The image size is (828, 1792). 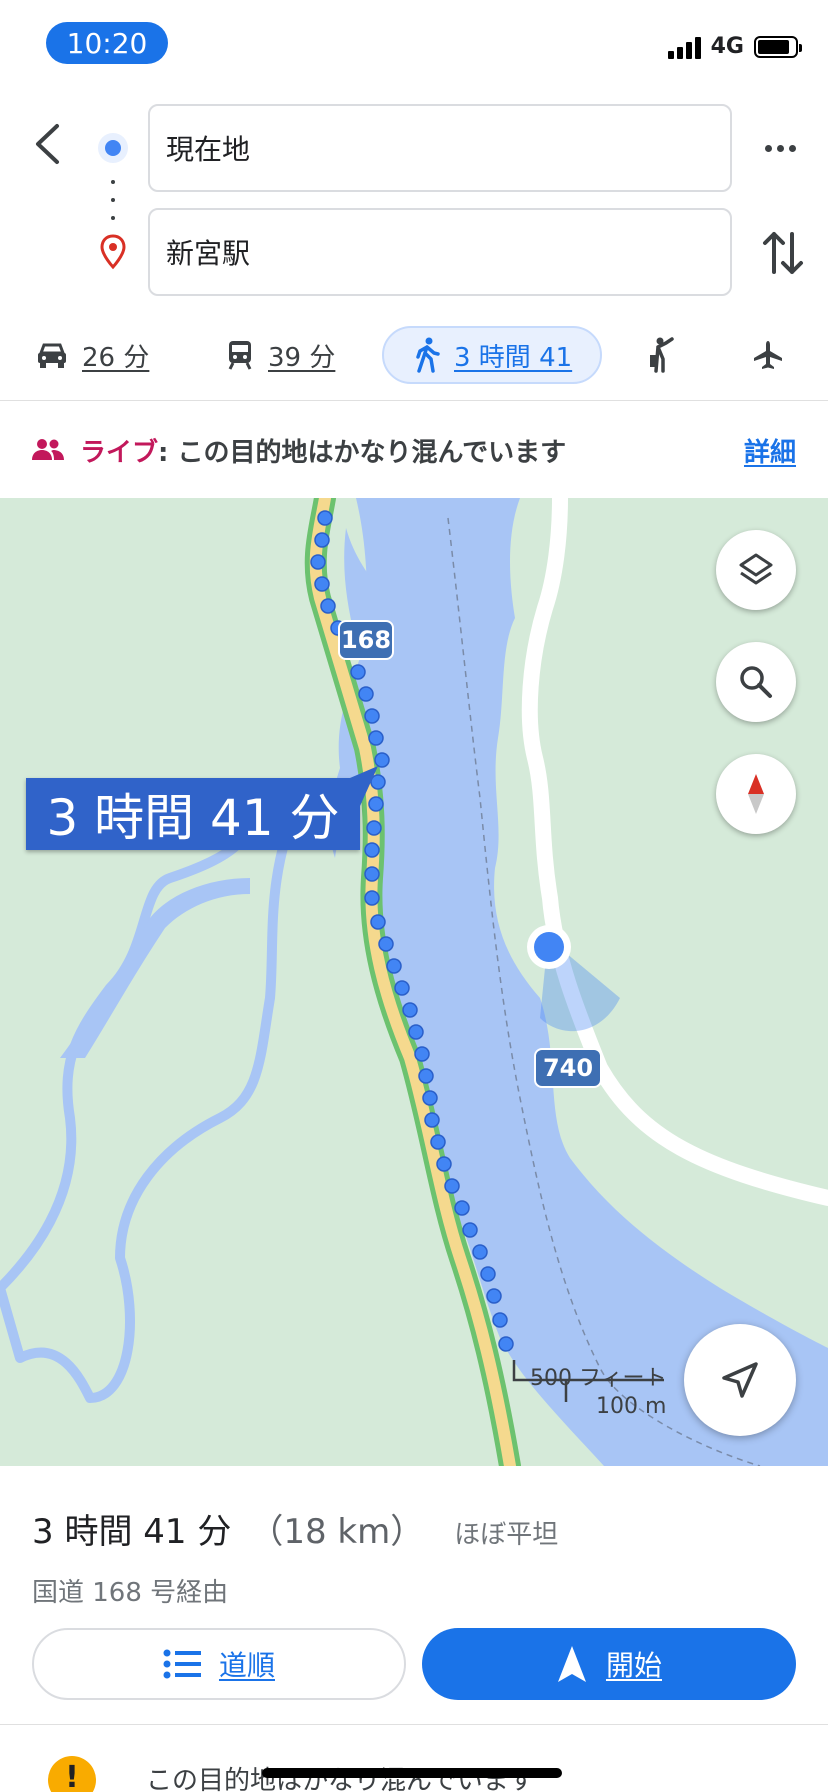 I want to click on walk-icon, so click(x=428, y=355).